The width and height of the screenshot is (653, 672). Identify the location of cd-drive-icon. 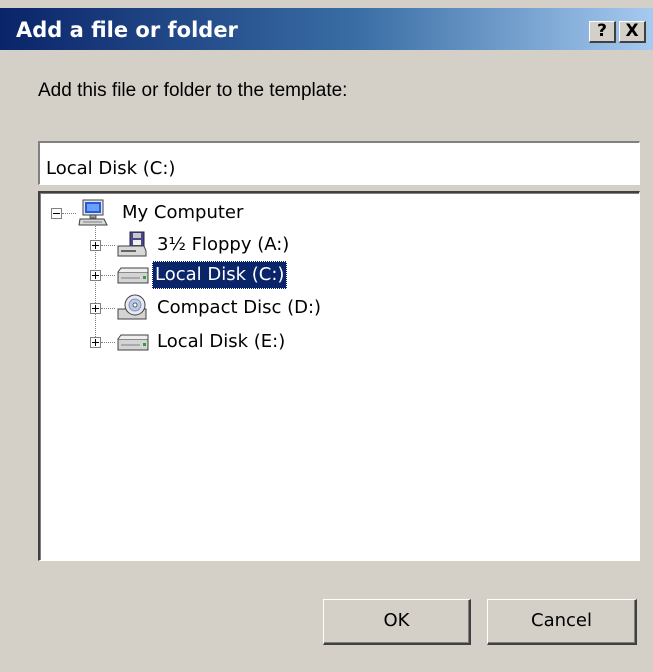
(132, 307).